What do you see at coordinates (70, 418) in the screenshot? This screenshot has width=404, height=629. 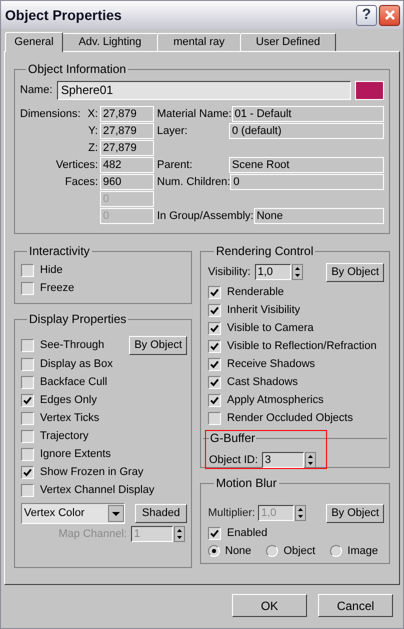 I see `checkbox-label: Vertex Ticks` at bounding box center [70, 418].